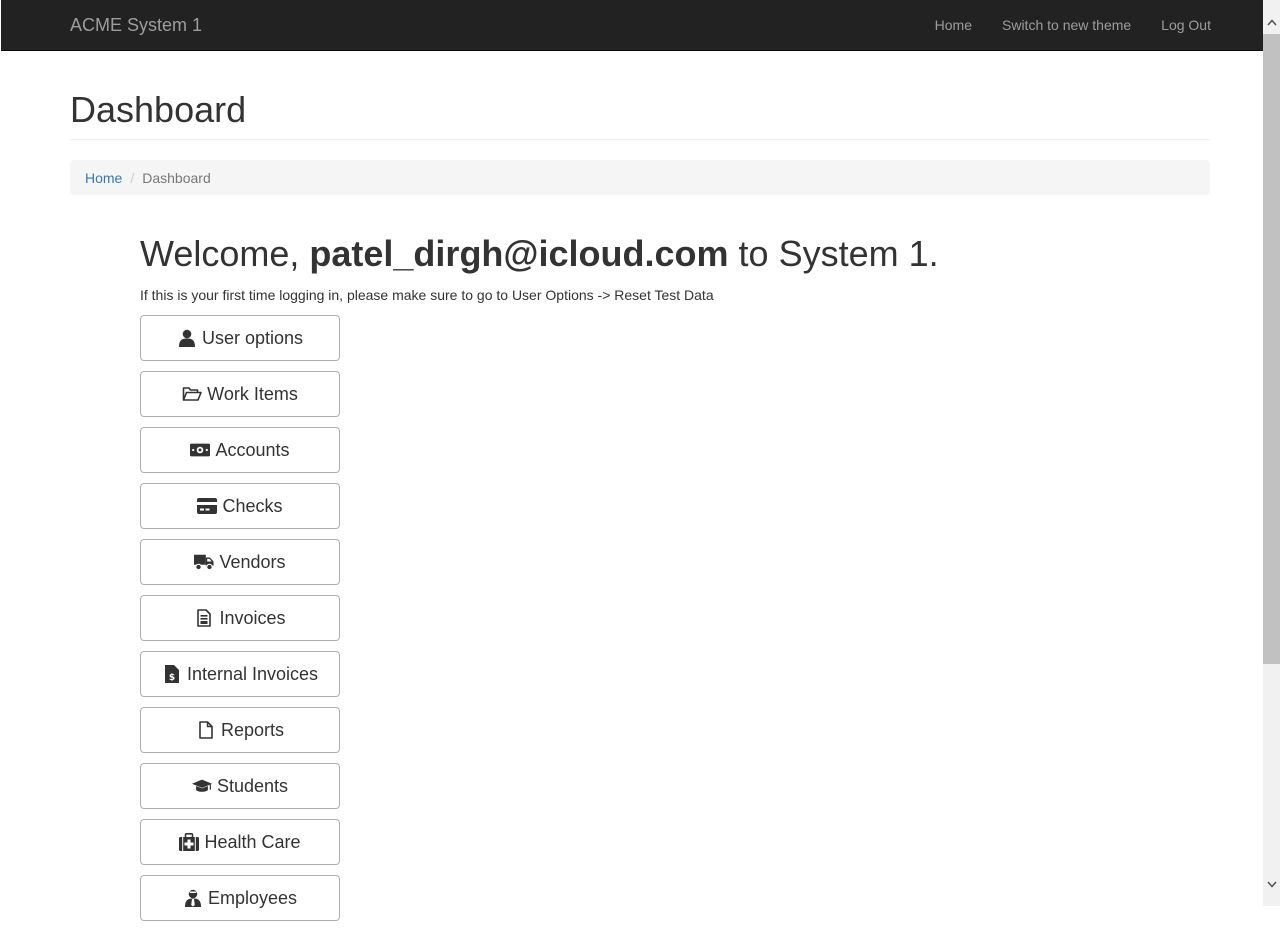  What do you see at coordinates (252, 393) in the screenshot?
I see `button-label: Work Items` at bounding box center [252, 393].